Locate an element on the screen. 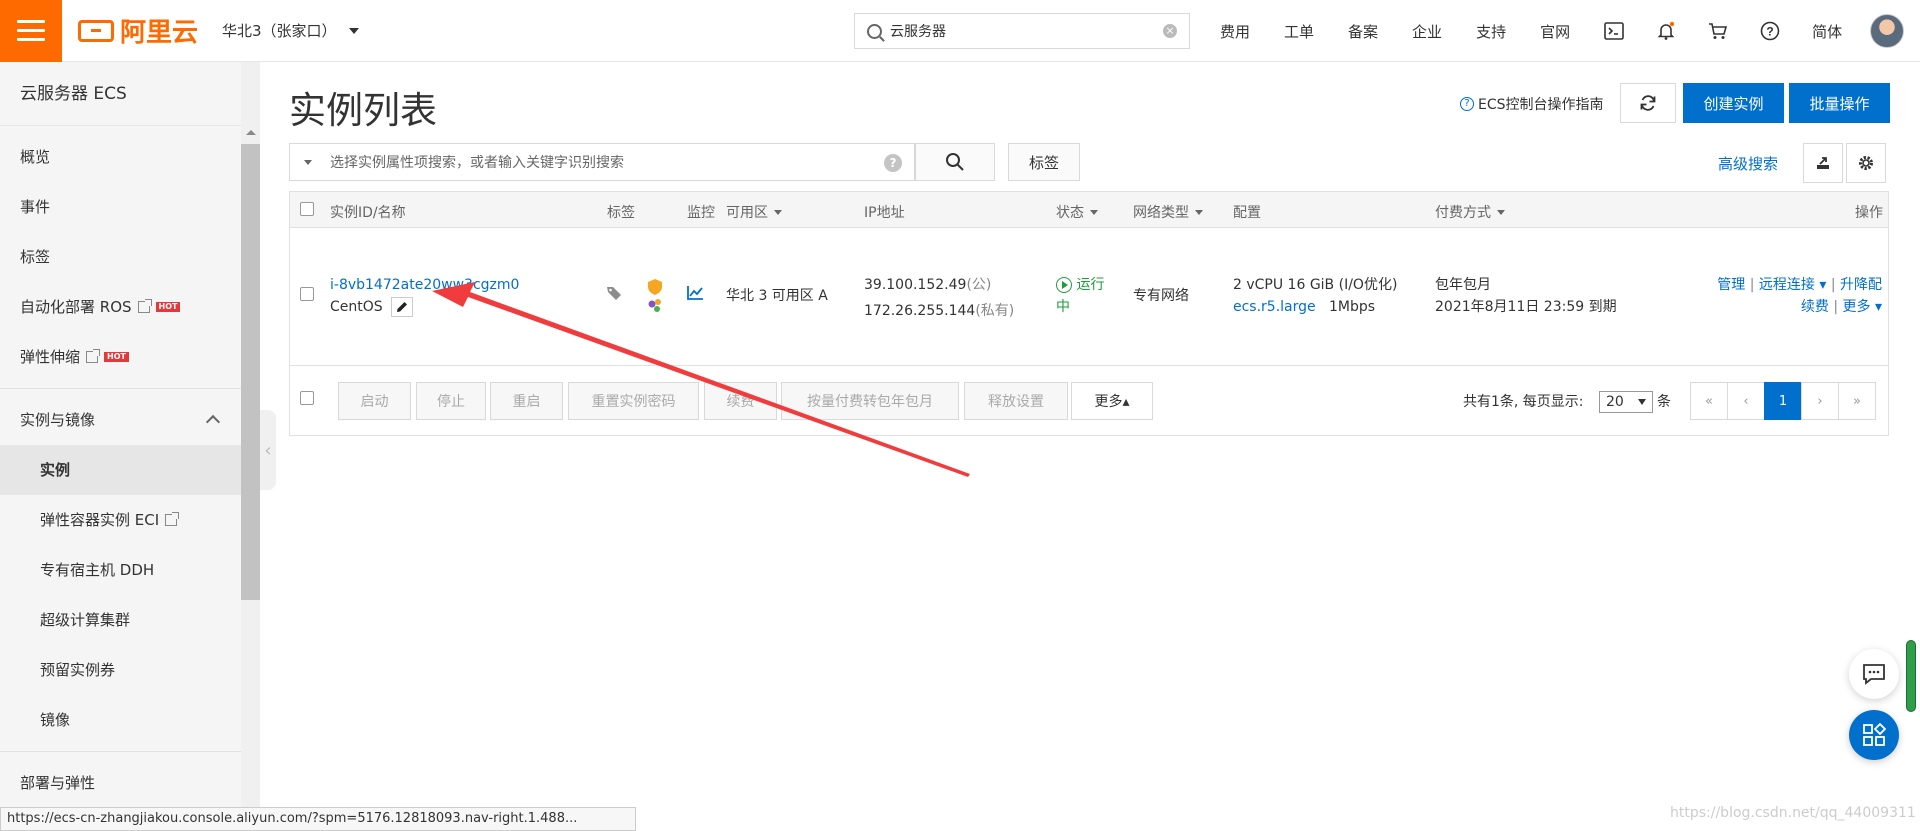  refresh-button is located at coordinates (1648, 103).